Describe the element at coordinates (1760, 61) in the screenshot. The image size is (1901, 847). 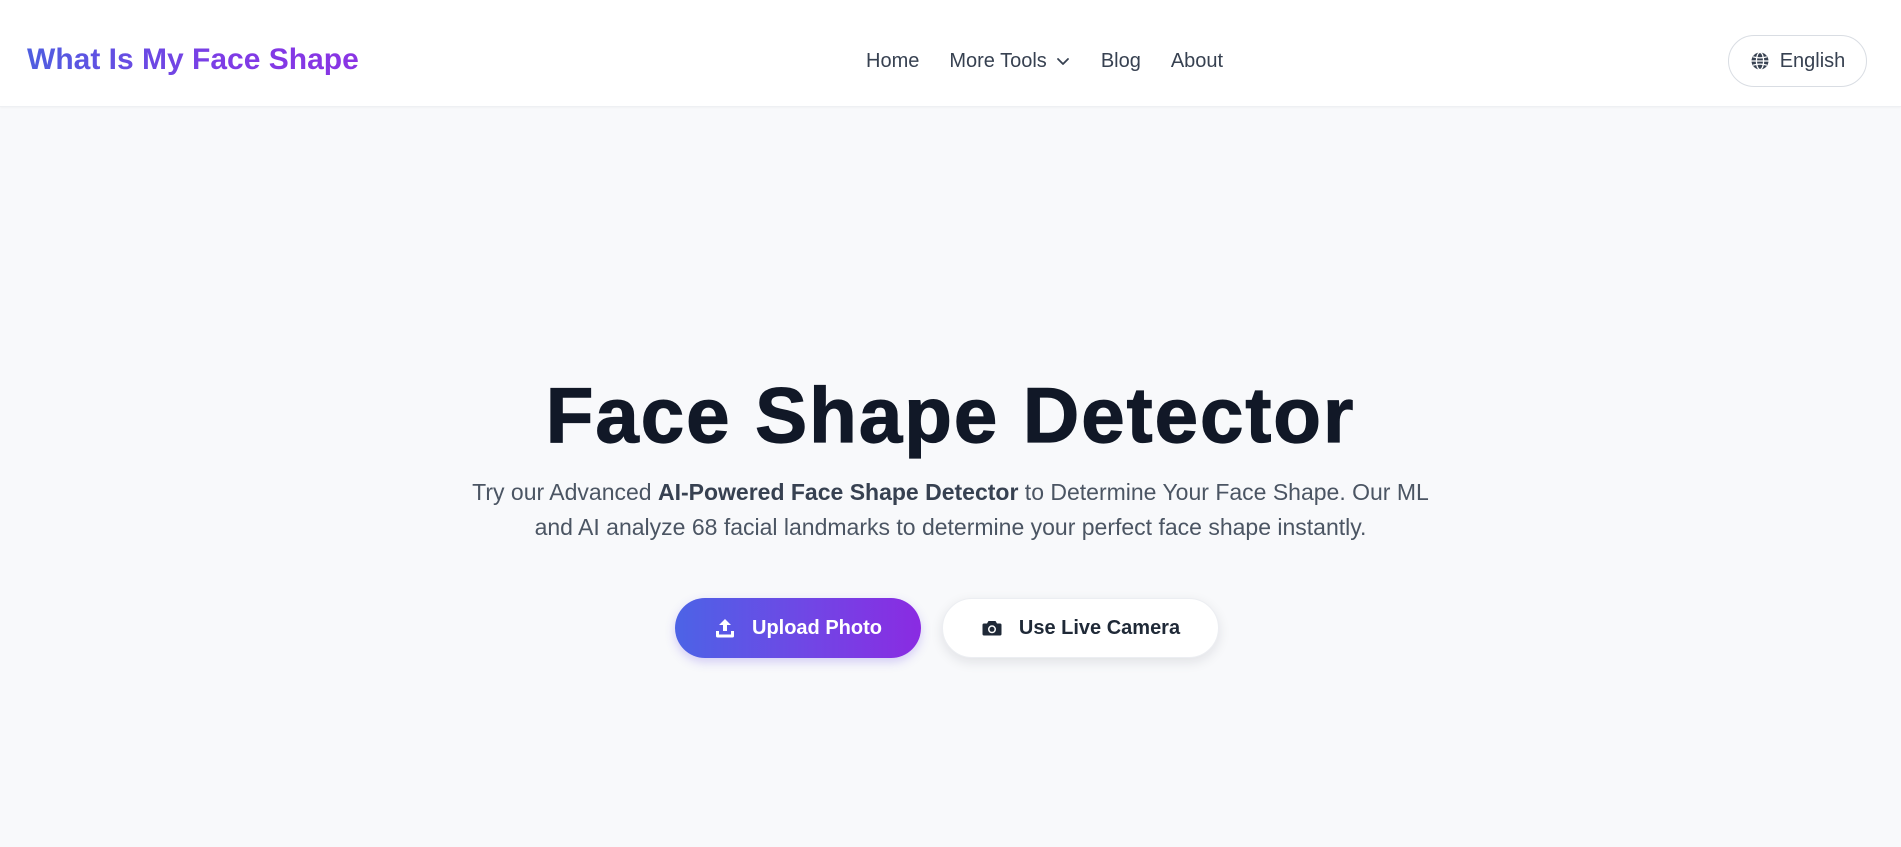
I see `globe-icon` at that location.